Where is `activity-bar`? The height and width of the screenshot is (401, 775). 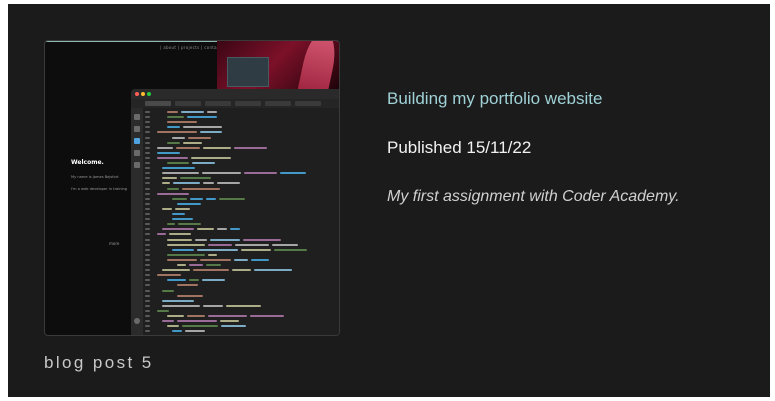
activity-bar is located at coordinates (137, 221).